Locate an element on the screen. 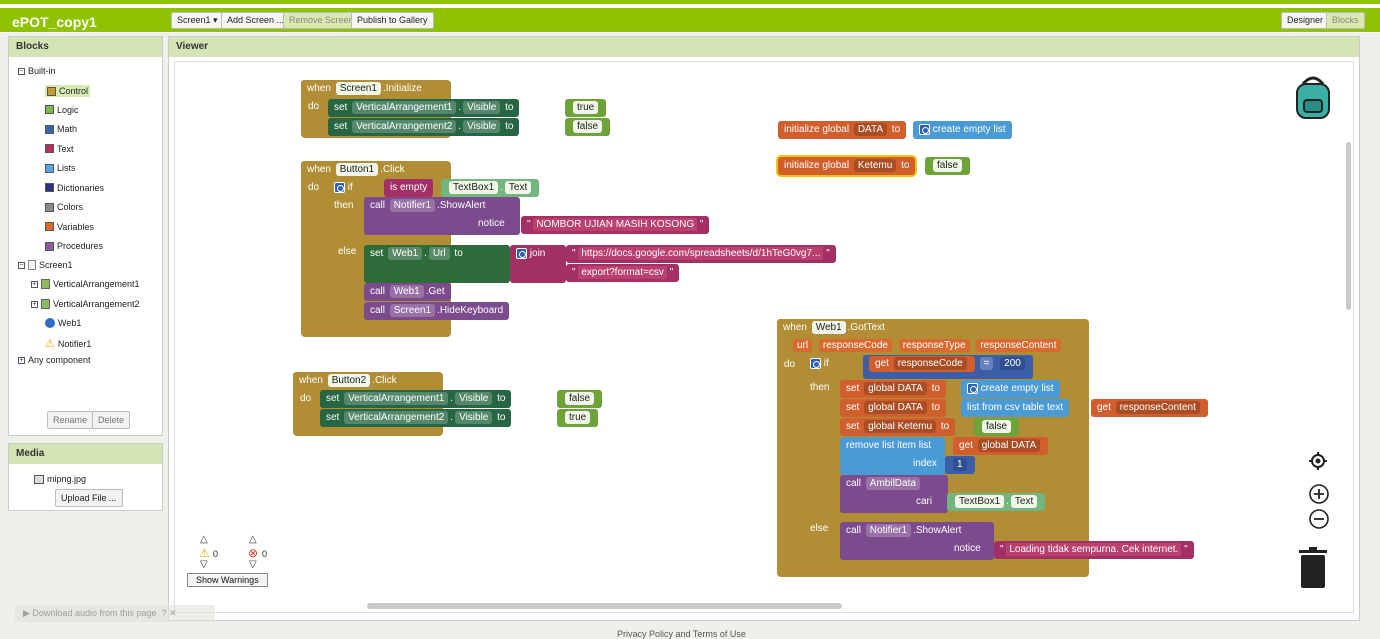 The image size is (1380, 639). tree-screen1: − Screen1 is located at coordinates (45, 265).